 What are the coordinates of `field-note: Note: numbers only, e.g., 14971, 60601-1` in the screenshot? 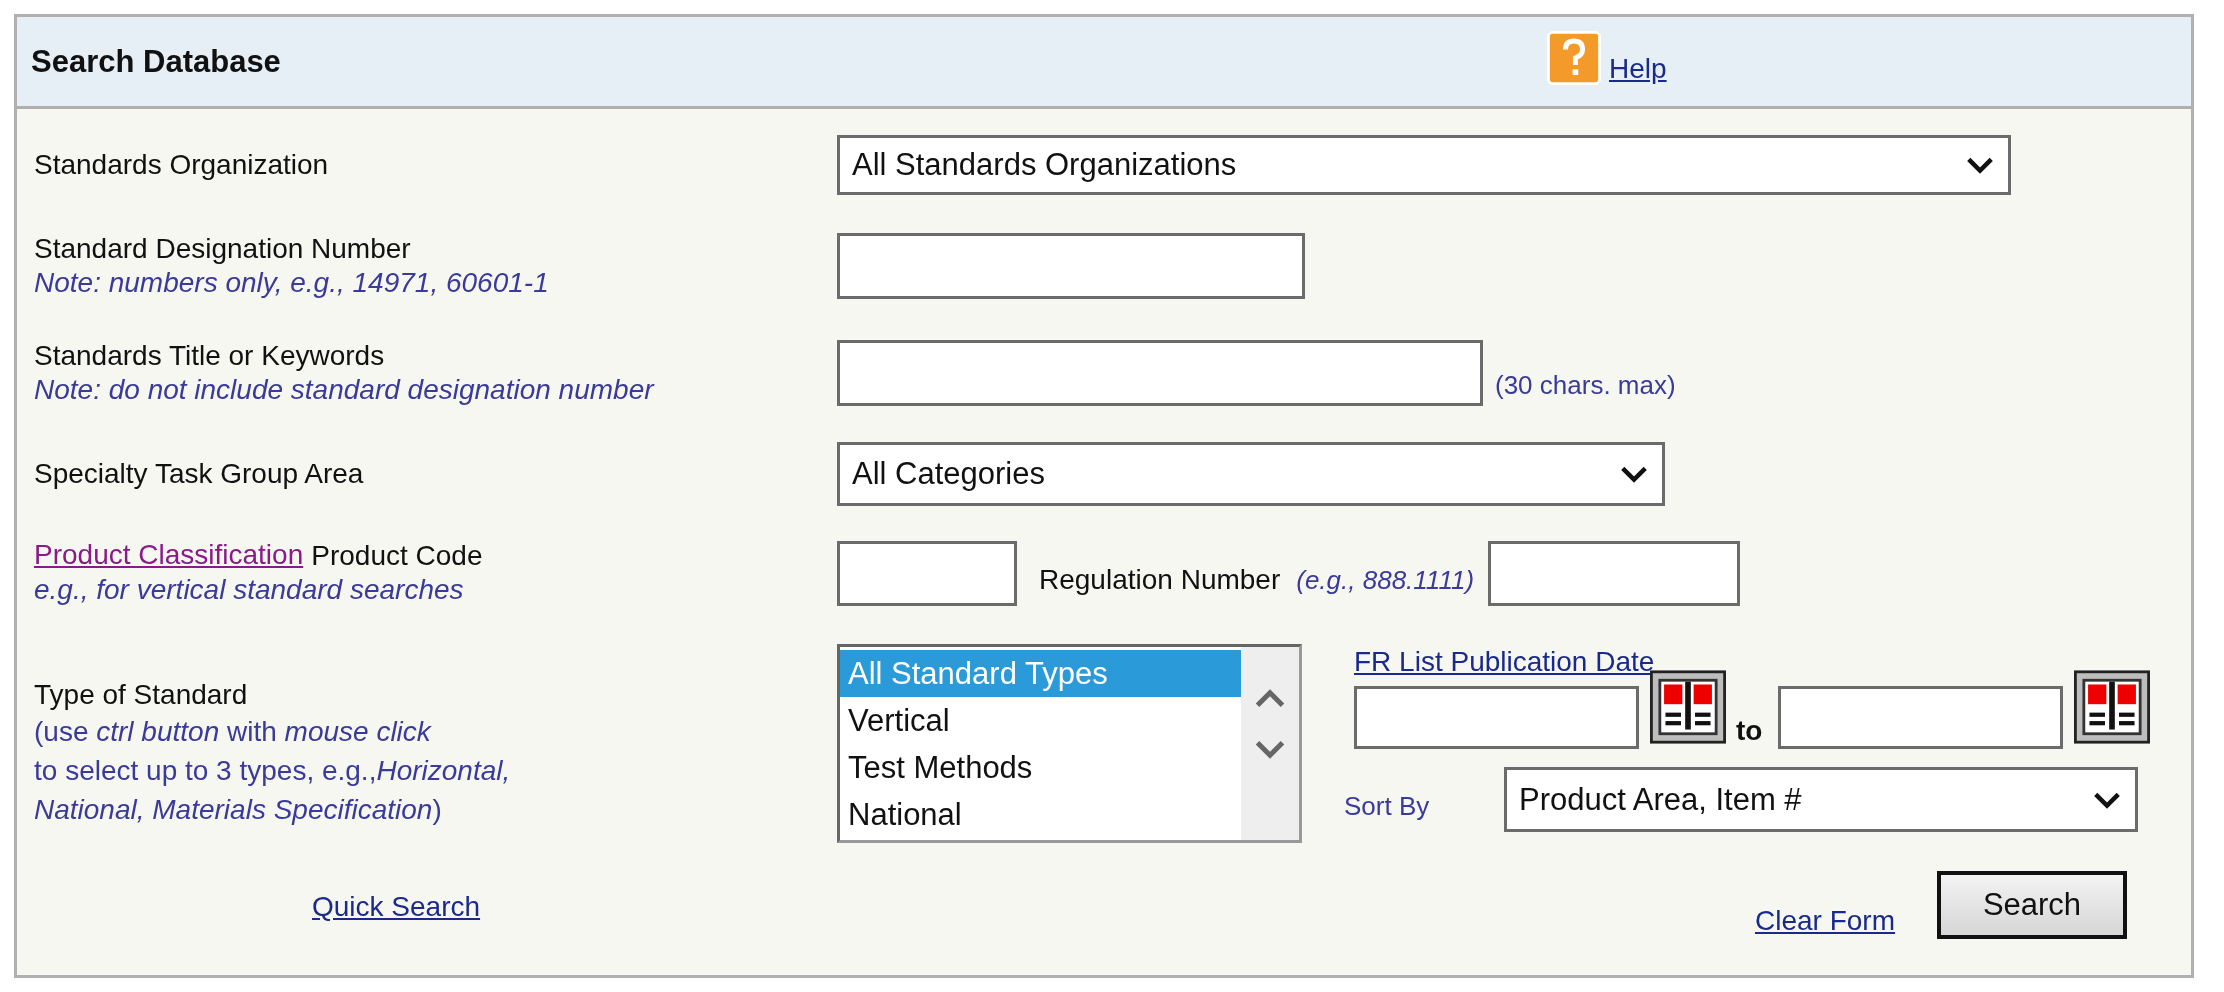 It's located at (292, 283).